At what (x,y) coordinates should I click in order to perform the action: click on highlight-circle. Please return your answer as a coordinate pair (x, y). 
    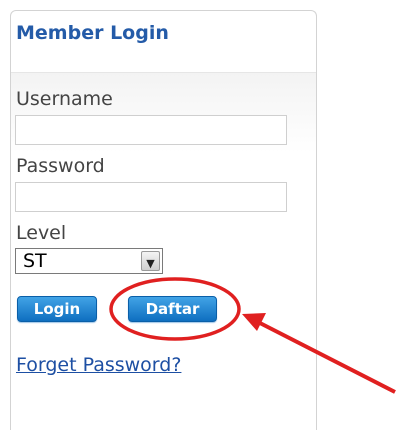
    Looking at the image, I should click on (175, 309).